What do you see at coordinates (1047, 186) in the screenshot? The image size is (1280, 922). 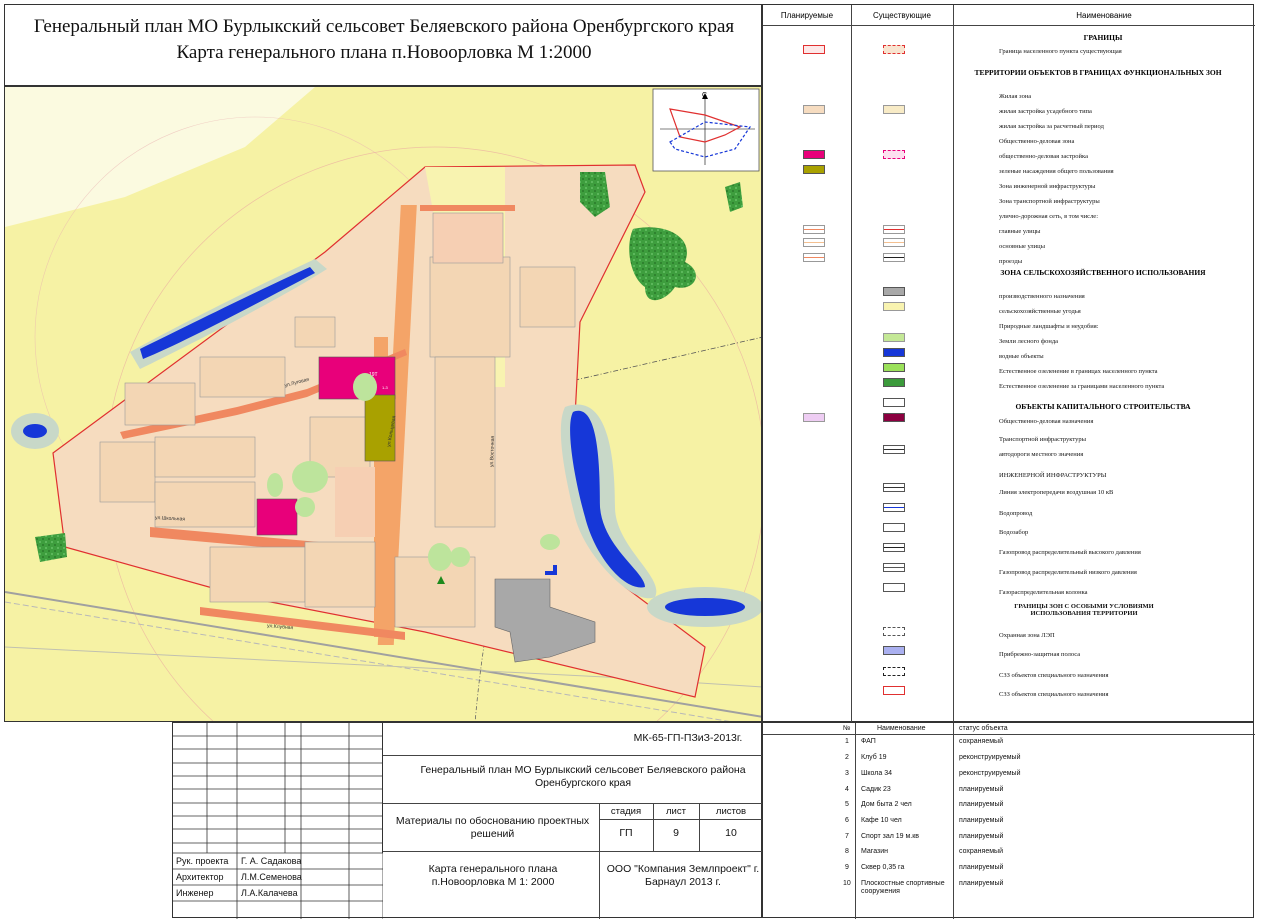 I see `legend-item: Зона инженерной инфраструктуры` at bounding box center [1047, 186].